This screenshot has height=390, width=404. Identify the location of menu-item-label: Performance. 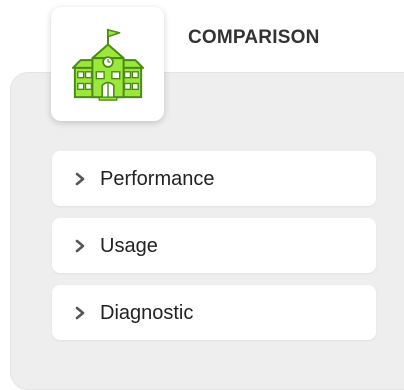
(157, 178).